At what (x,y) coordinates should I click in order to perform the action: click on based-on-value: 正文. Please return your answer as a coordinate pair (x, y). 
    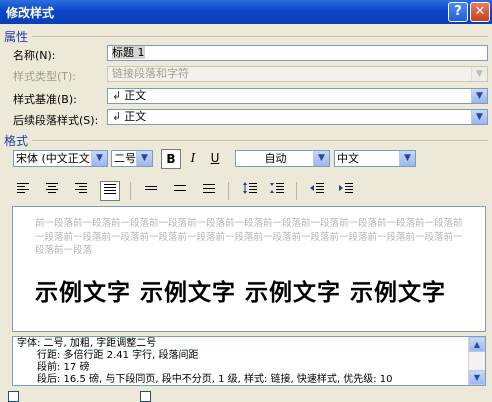
    Looking at the image, I should click on (135, 95).